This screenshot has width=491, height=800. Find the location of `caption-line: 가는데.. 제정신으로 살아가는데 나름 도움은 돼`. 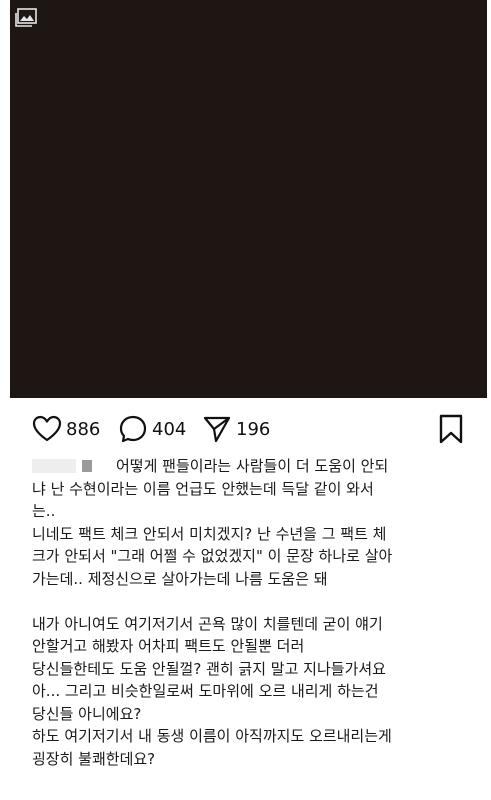

caption-line: 가는데.. 제정신으로 살아가는데 나름 도움은 돼 is located at coordinates (180, 578).